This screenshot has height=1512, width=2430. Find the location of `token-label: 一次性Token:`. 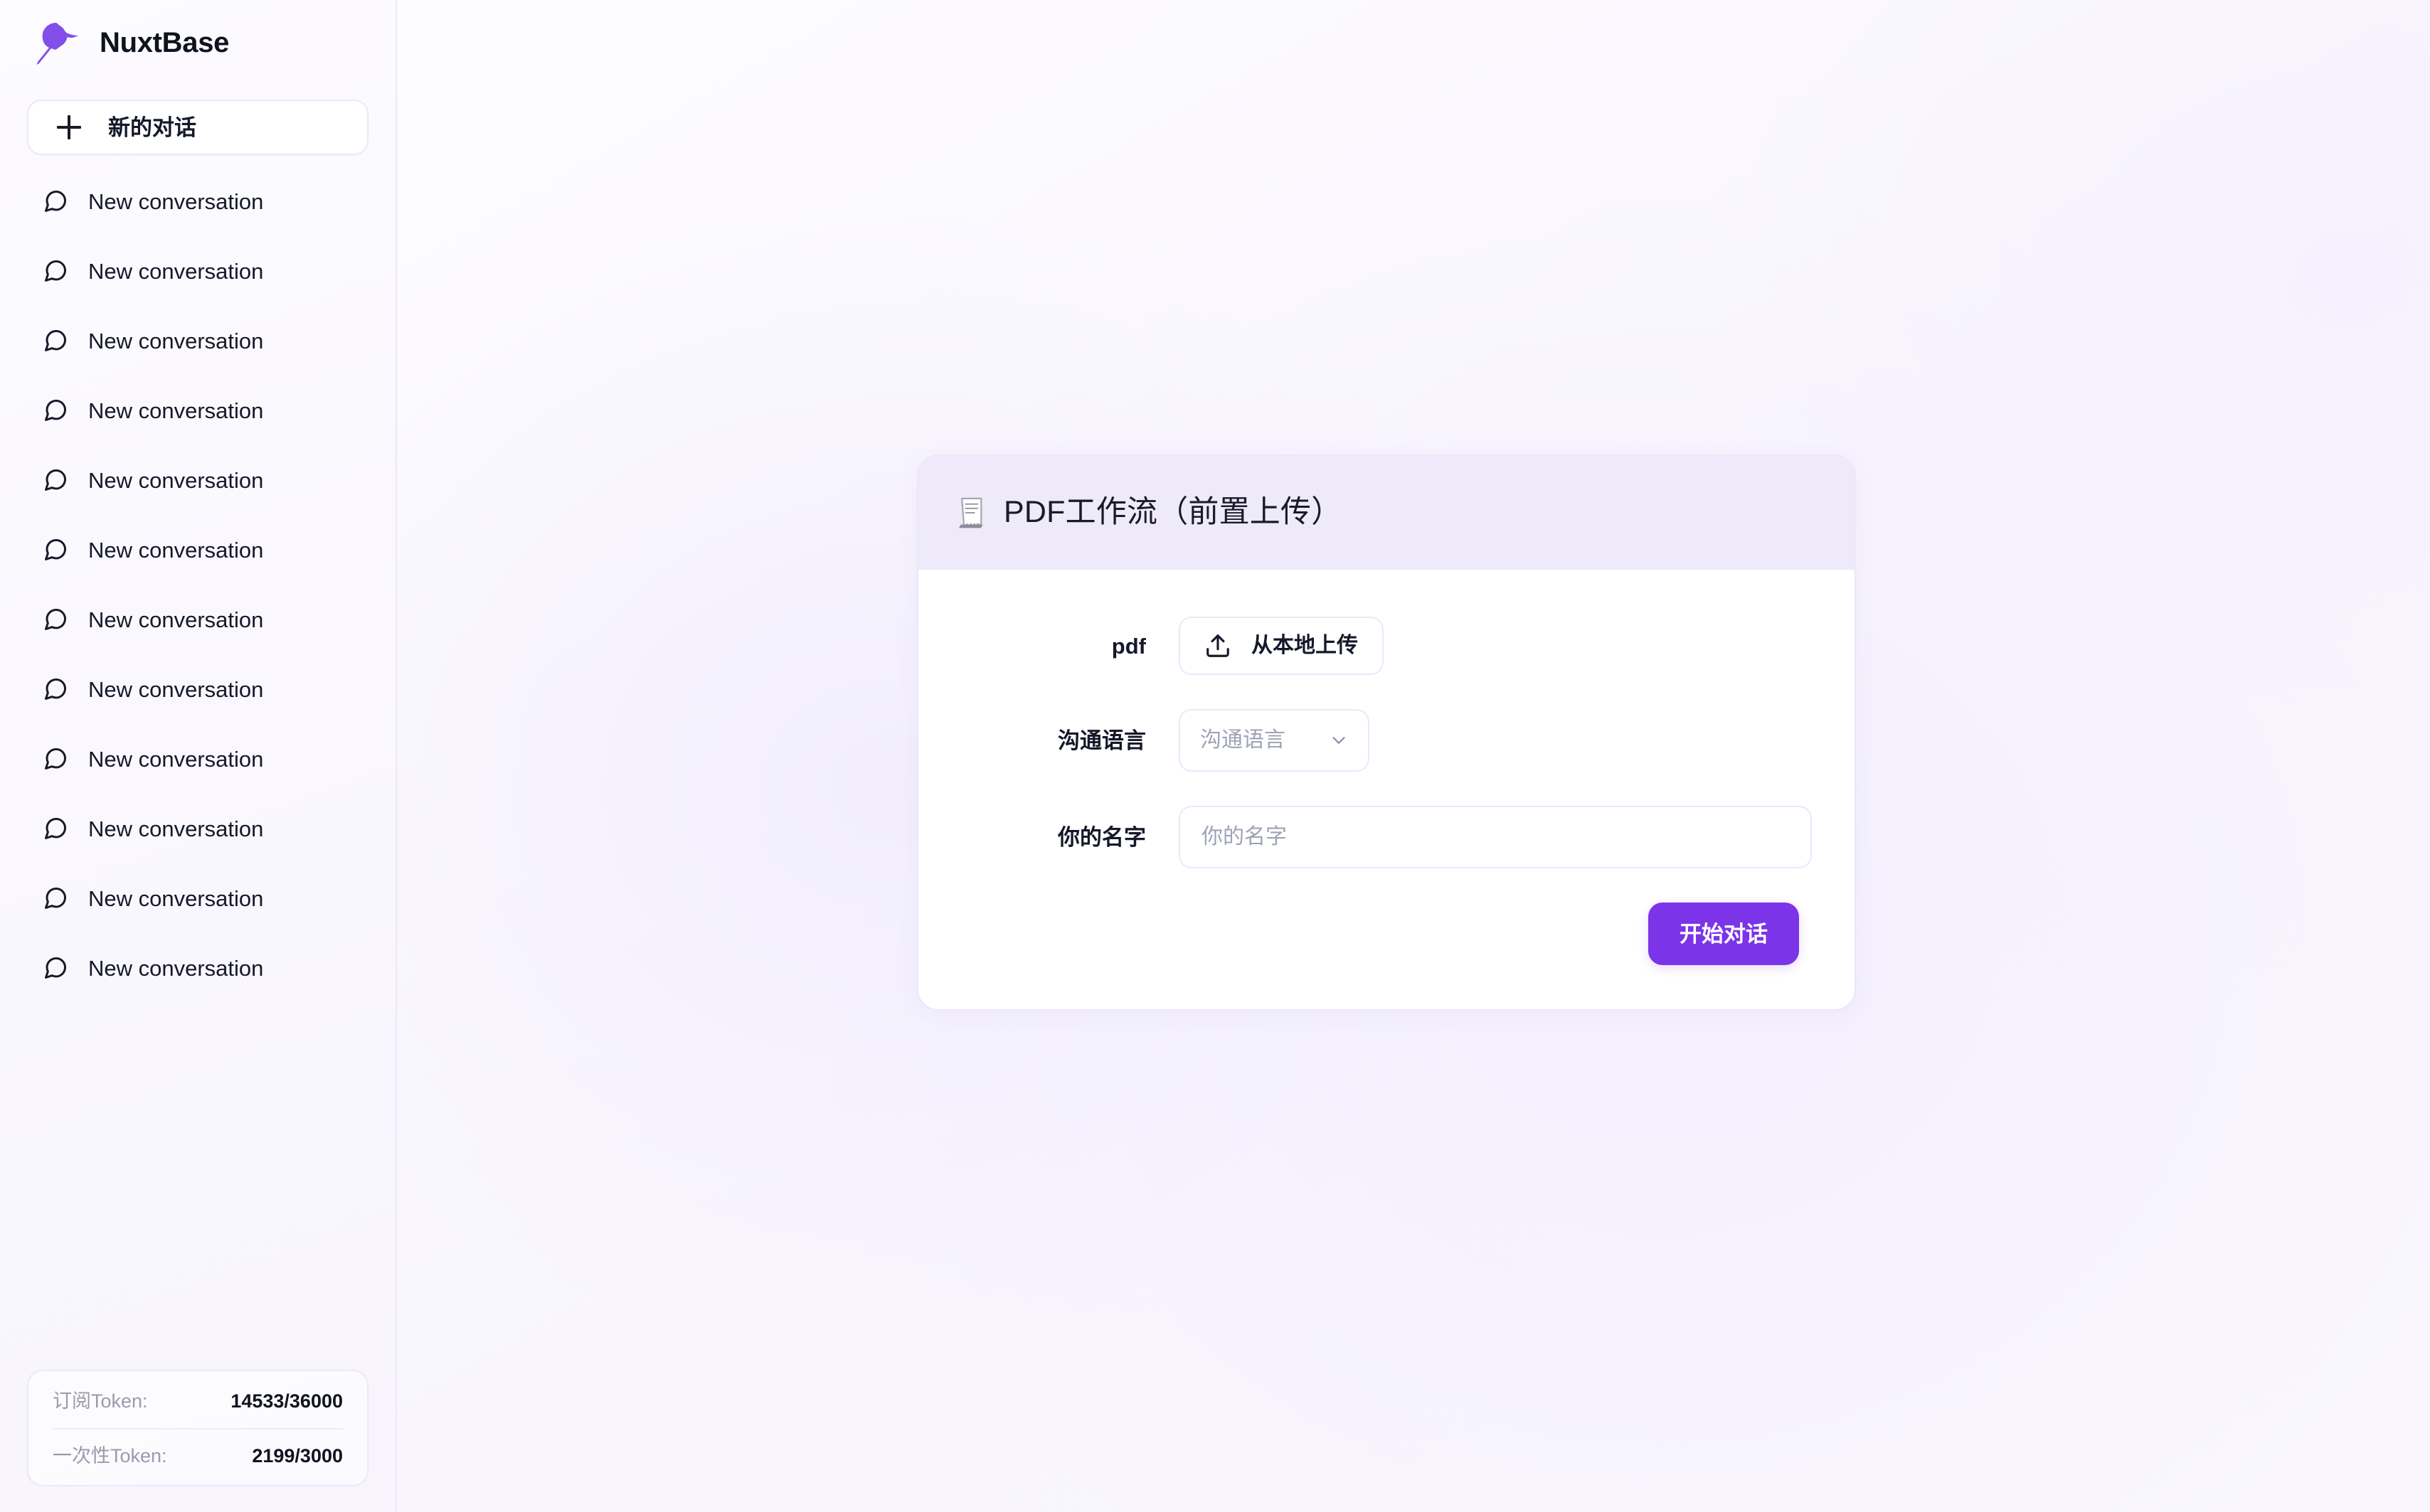

token-label: 一次性Token: is located at coordinates (110, 1455).